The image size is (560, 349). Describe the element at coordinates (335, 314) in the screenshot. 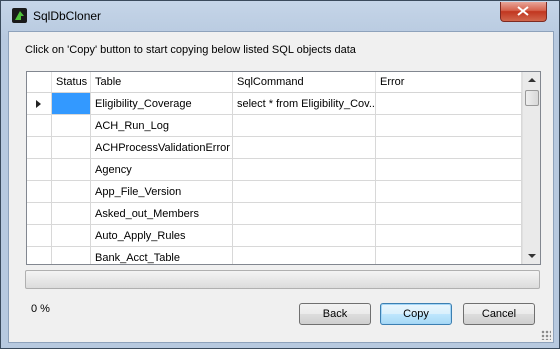

I see `back-button: Back` at that location.